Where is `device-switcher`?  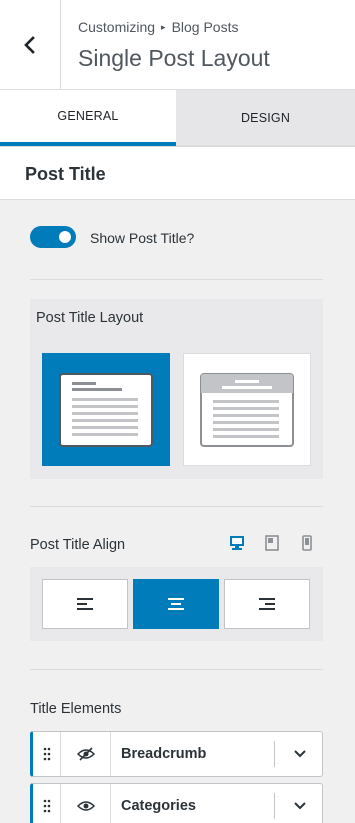
device-switcher is located at coordinates (272, 542).